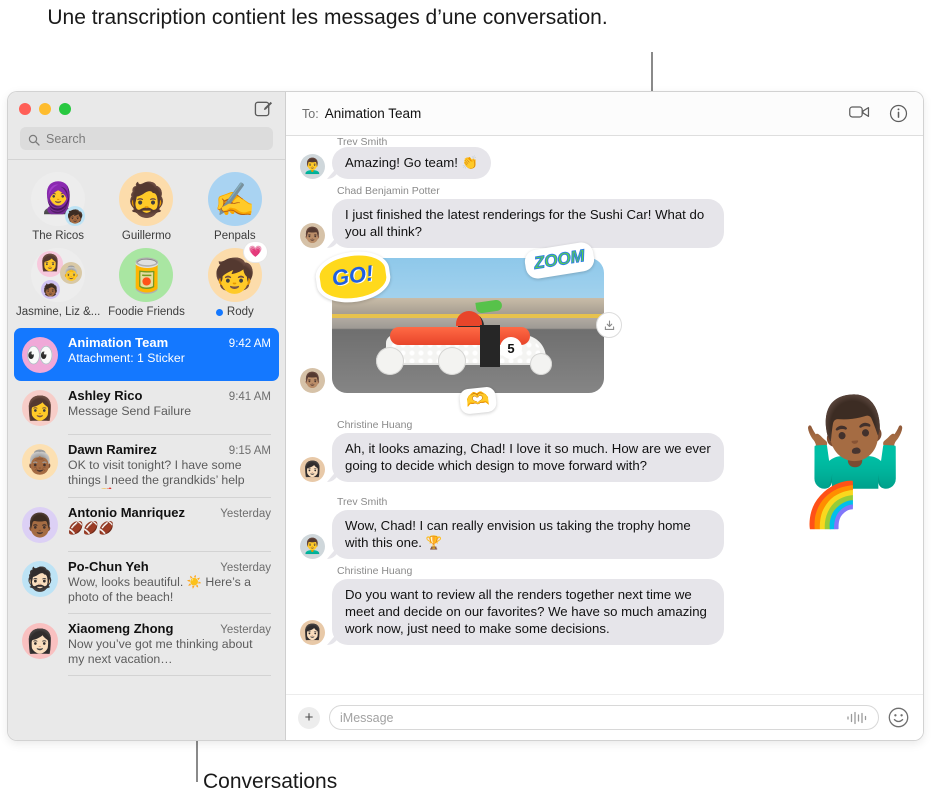 Image resolution: width=931 pixels, height=806 pixels. I want to click on pinned-item-label: Rody, so click(234, 312).